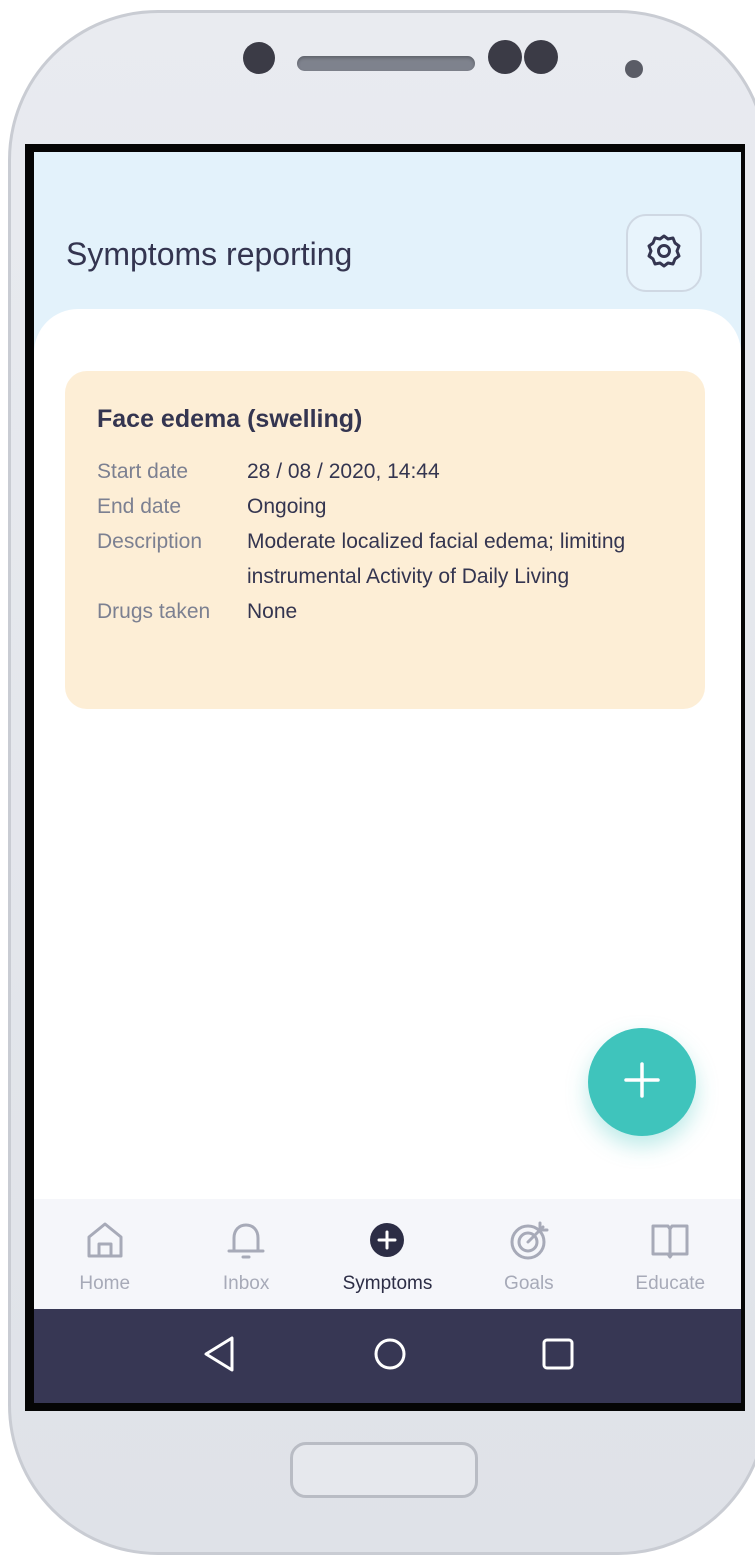 This screenshot has width=755, height=1555. What do you see at coordinates (386, 63) in the screenshot?
I see `speaker-grille` at bounding box center [386, 63].